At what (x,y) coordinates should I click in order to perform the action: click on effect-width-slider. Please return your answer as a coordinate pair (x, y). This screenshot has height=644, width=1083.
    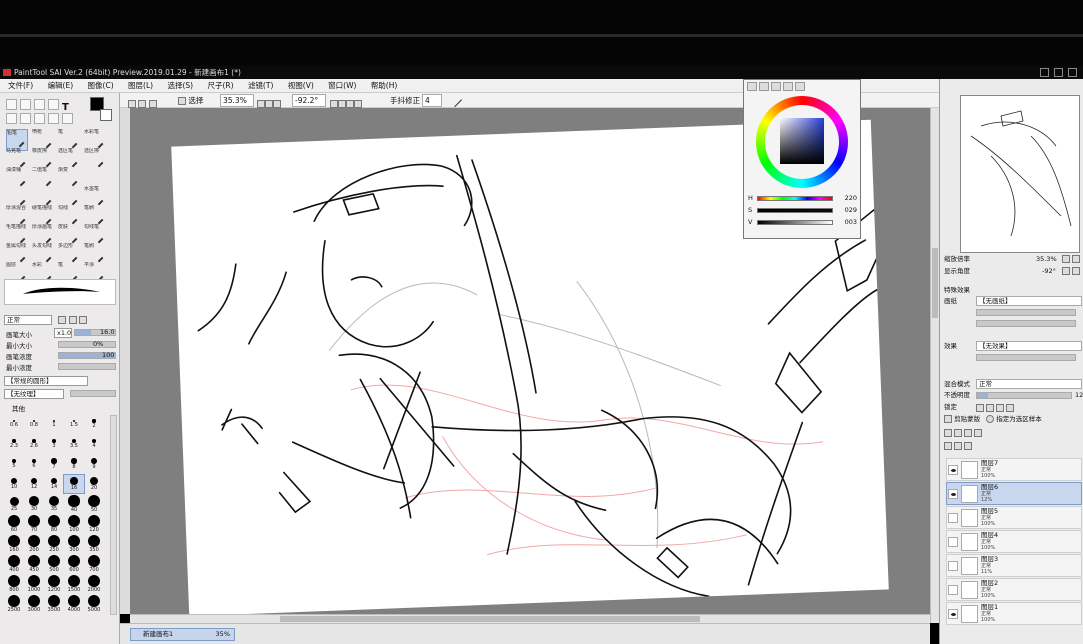
    Looking at the image, I should click on (1026, 357).